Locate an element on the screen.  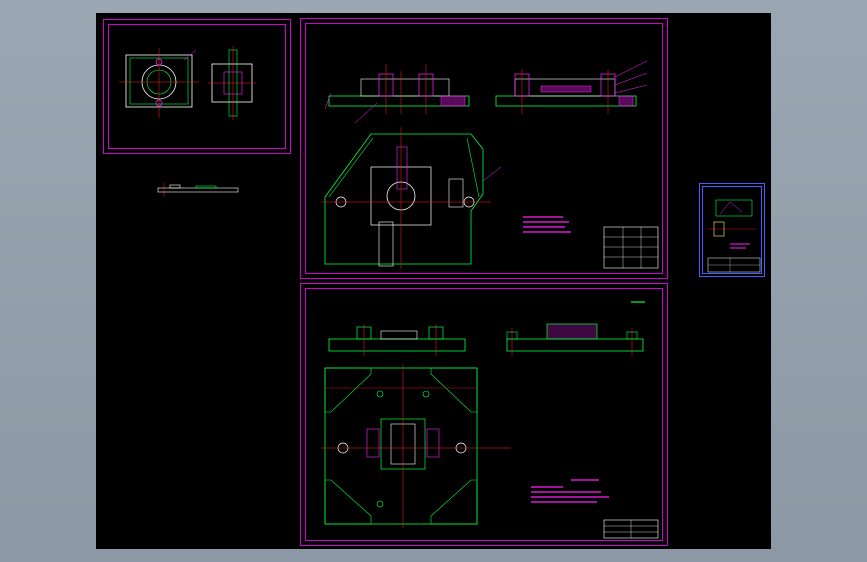
sheet-small-topleft is located at coordinates (197, 86).